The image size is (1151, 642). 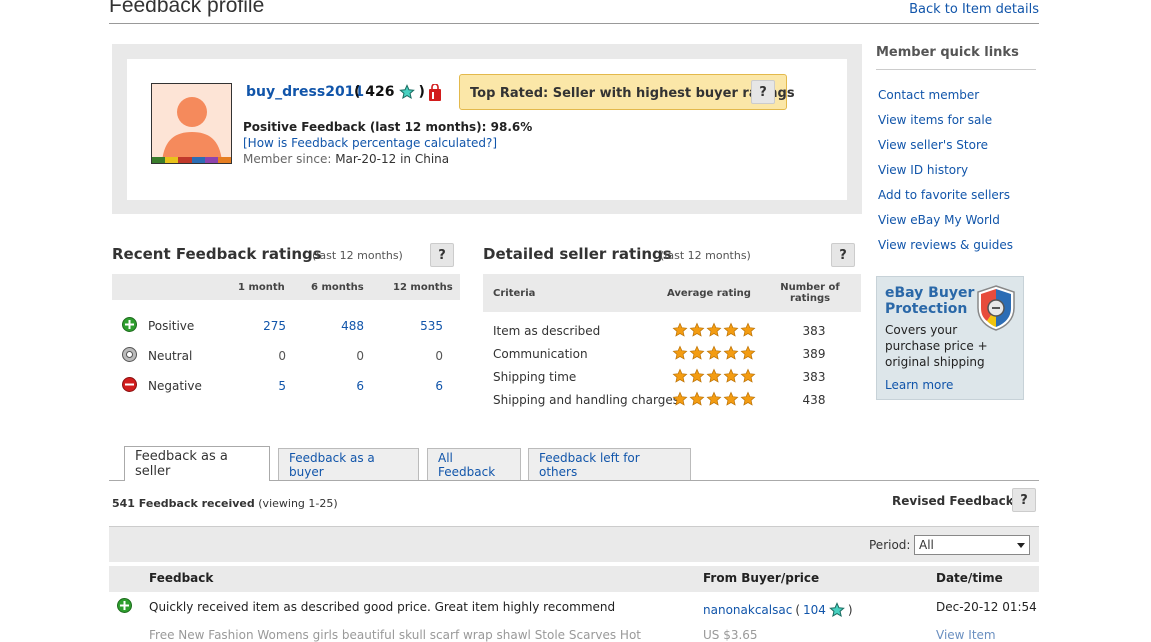 What do you see at coordinates (926, 545) in the screenshot?
I see `period-select-value: All` at bounding box center [926, 545].